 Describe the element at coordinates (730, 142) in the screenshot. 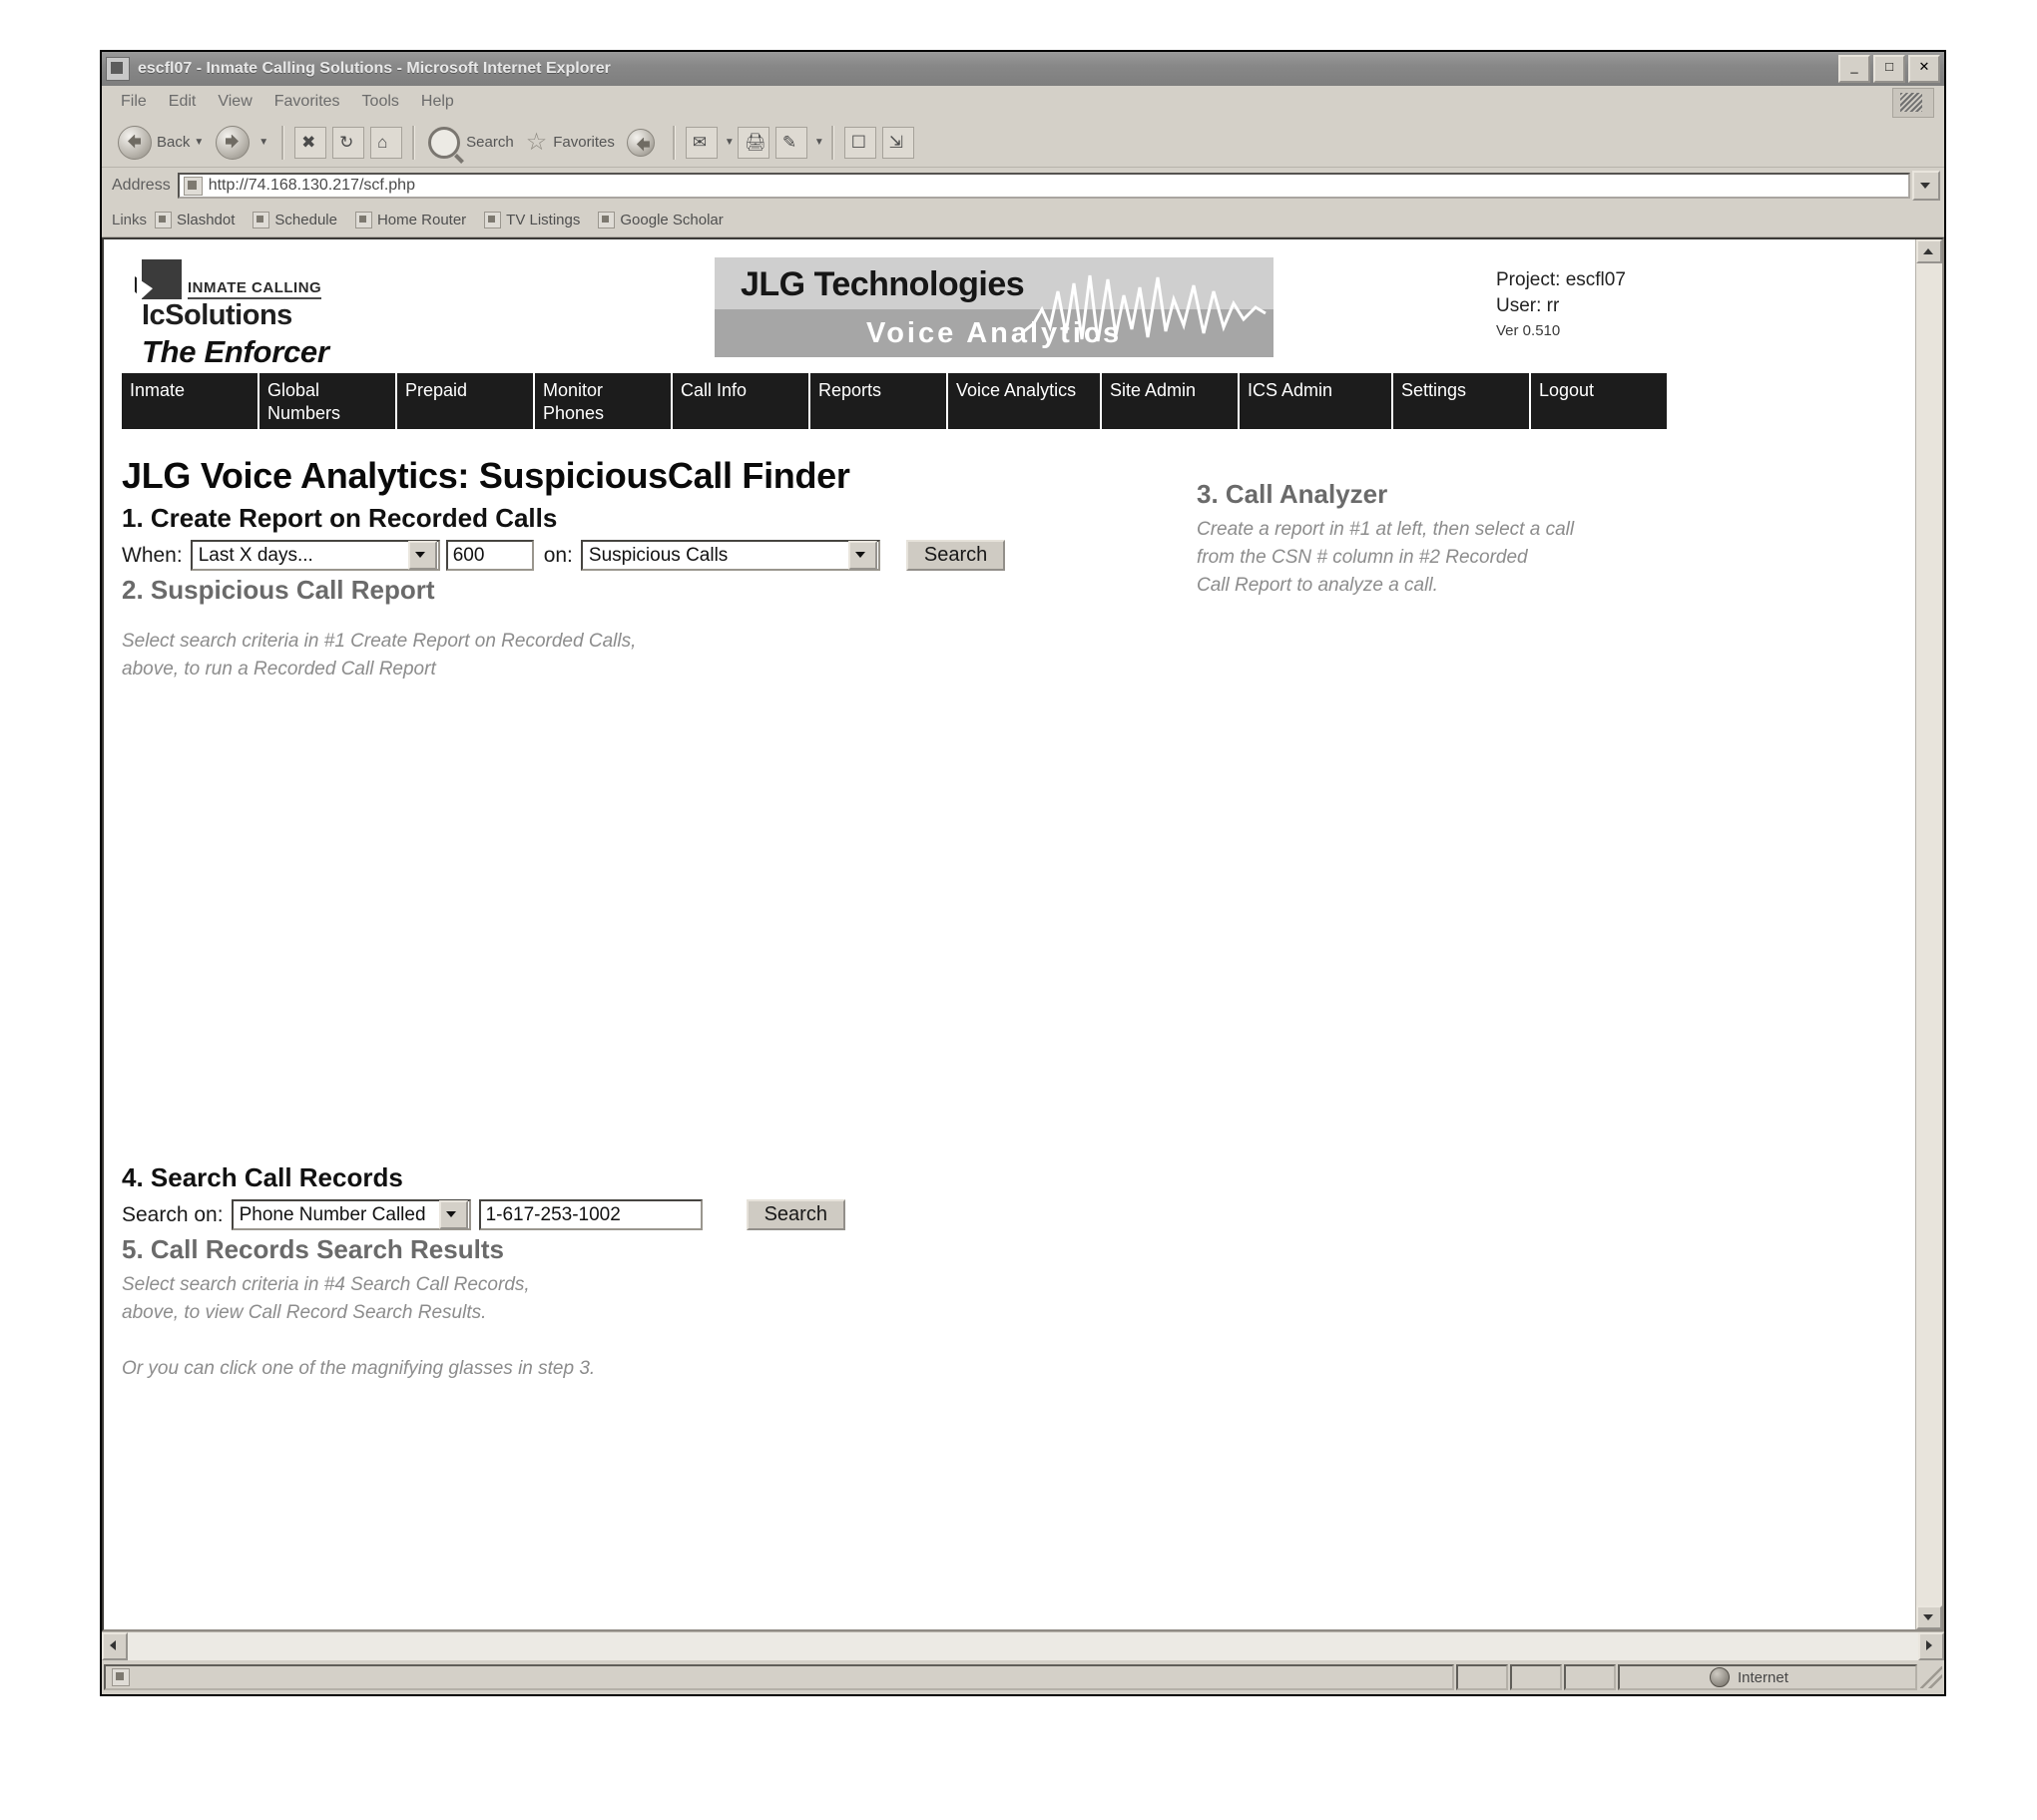

I see `mail-chevron-down-icon: ▼` at that location.